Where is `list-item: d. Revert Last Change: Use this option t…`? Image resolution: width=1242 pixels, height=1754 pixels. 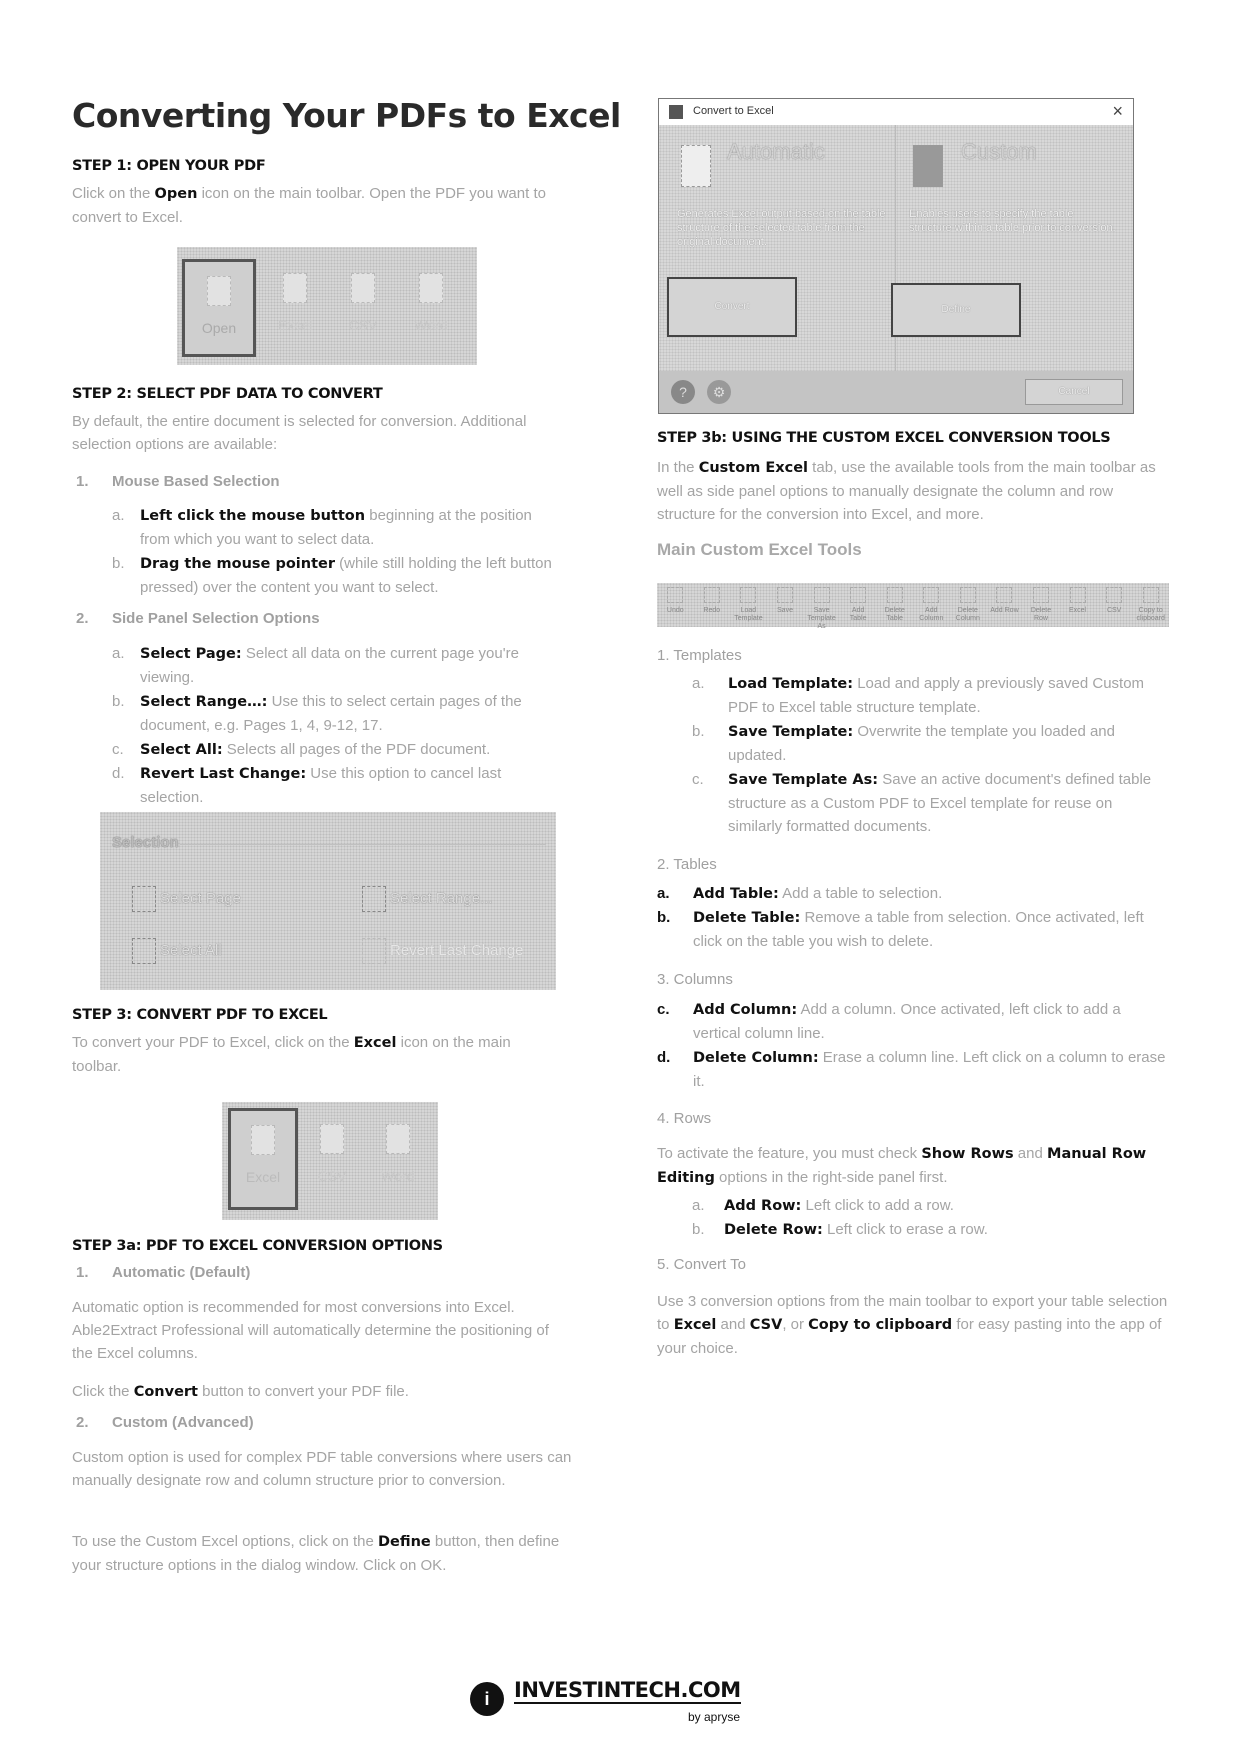 list-item: d. Revert Last Change: Use this option t… is located at coordinates (307, 785).